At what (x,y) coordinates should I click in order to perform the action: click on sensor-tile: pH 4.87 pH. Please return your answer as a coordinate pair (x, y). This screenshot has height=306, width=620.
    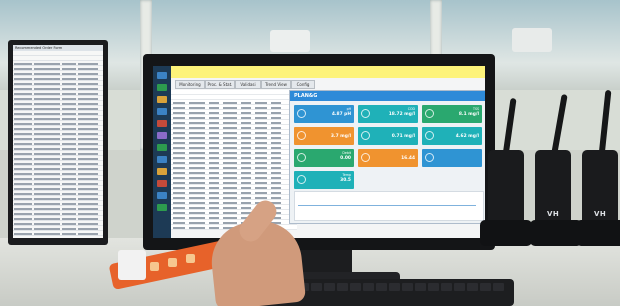
    Looking at the image, I should click on (324, 114).